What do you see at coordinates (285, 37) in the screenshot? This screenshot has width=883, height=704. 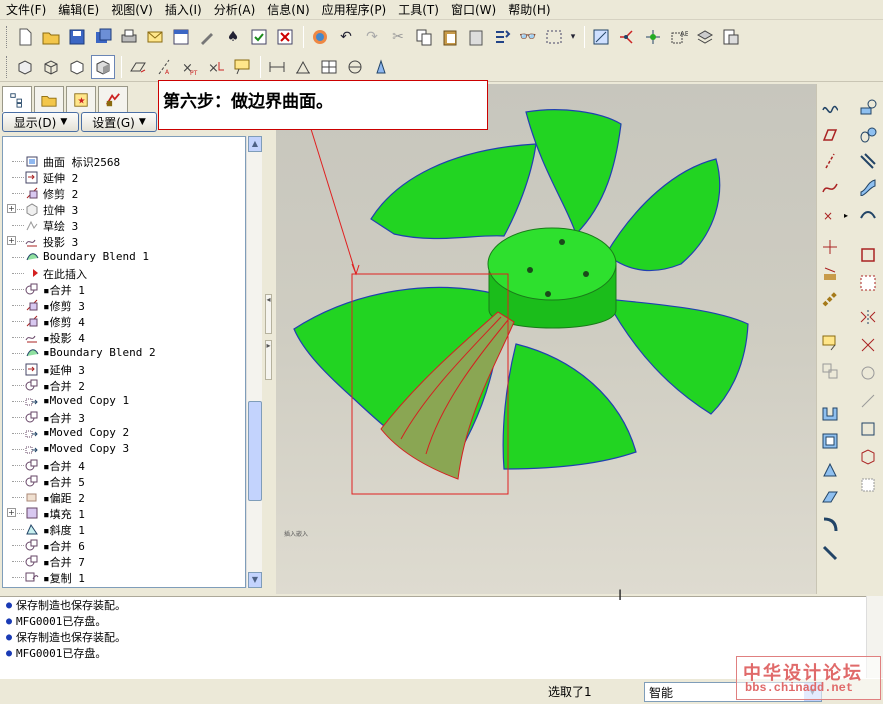 I see `close-window-icon` at bounding box center [285, 37].